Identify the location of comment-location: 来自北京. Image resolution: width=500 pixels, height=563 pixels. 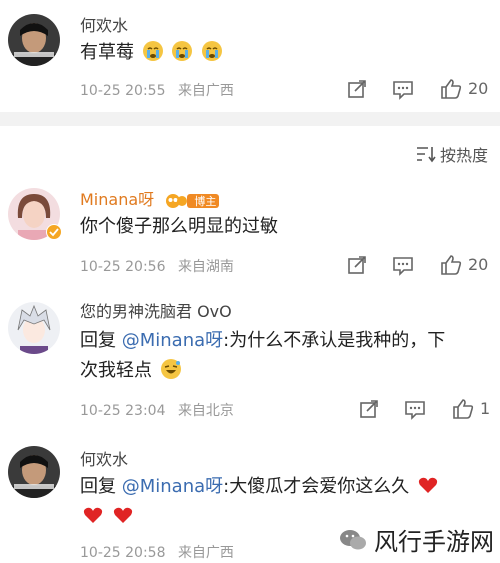
(205, 411).